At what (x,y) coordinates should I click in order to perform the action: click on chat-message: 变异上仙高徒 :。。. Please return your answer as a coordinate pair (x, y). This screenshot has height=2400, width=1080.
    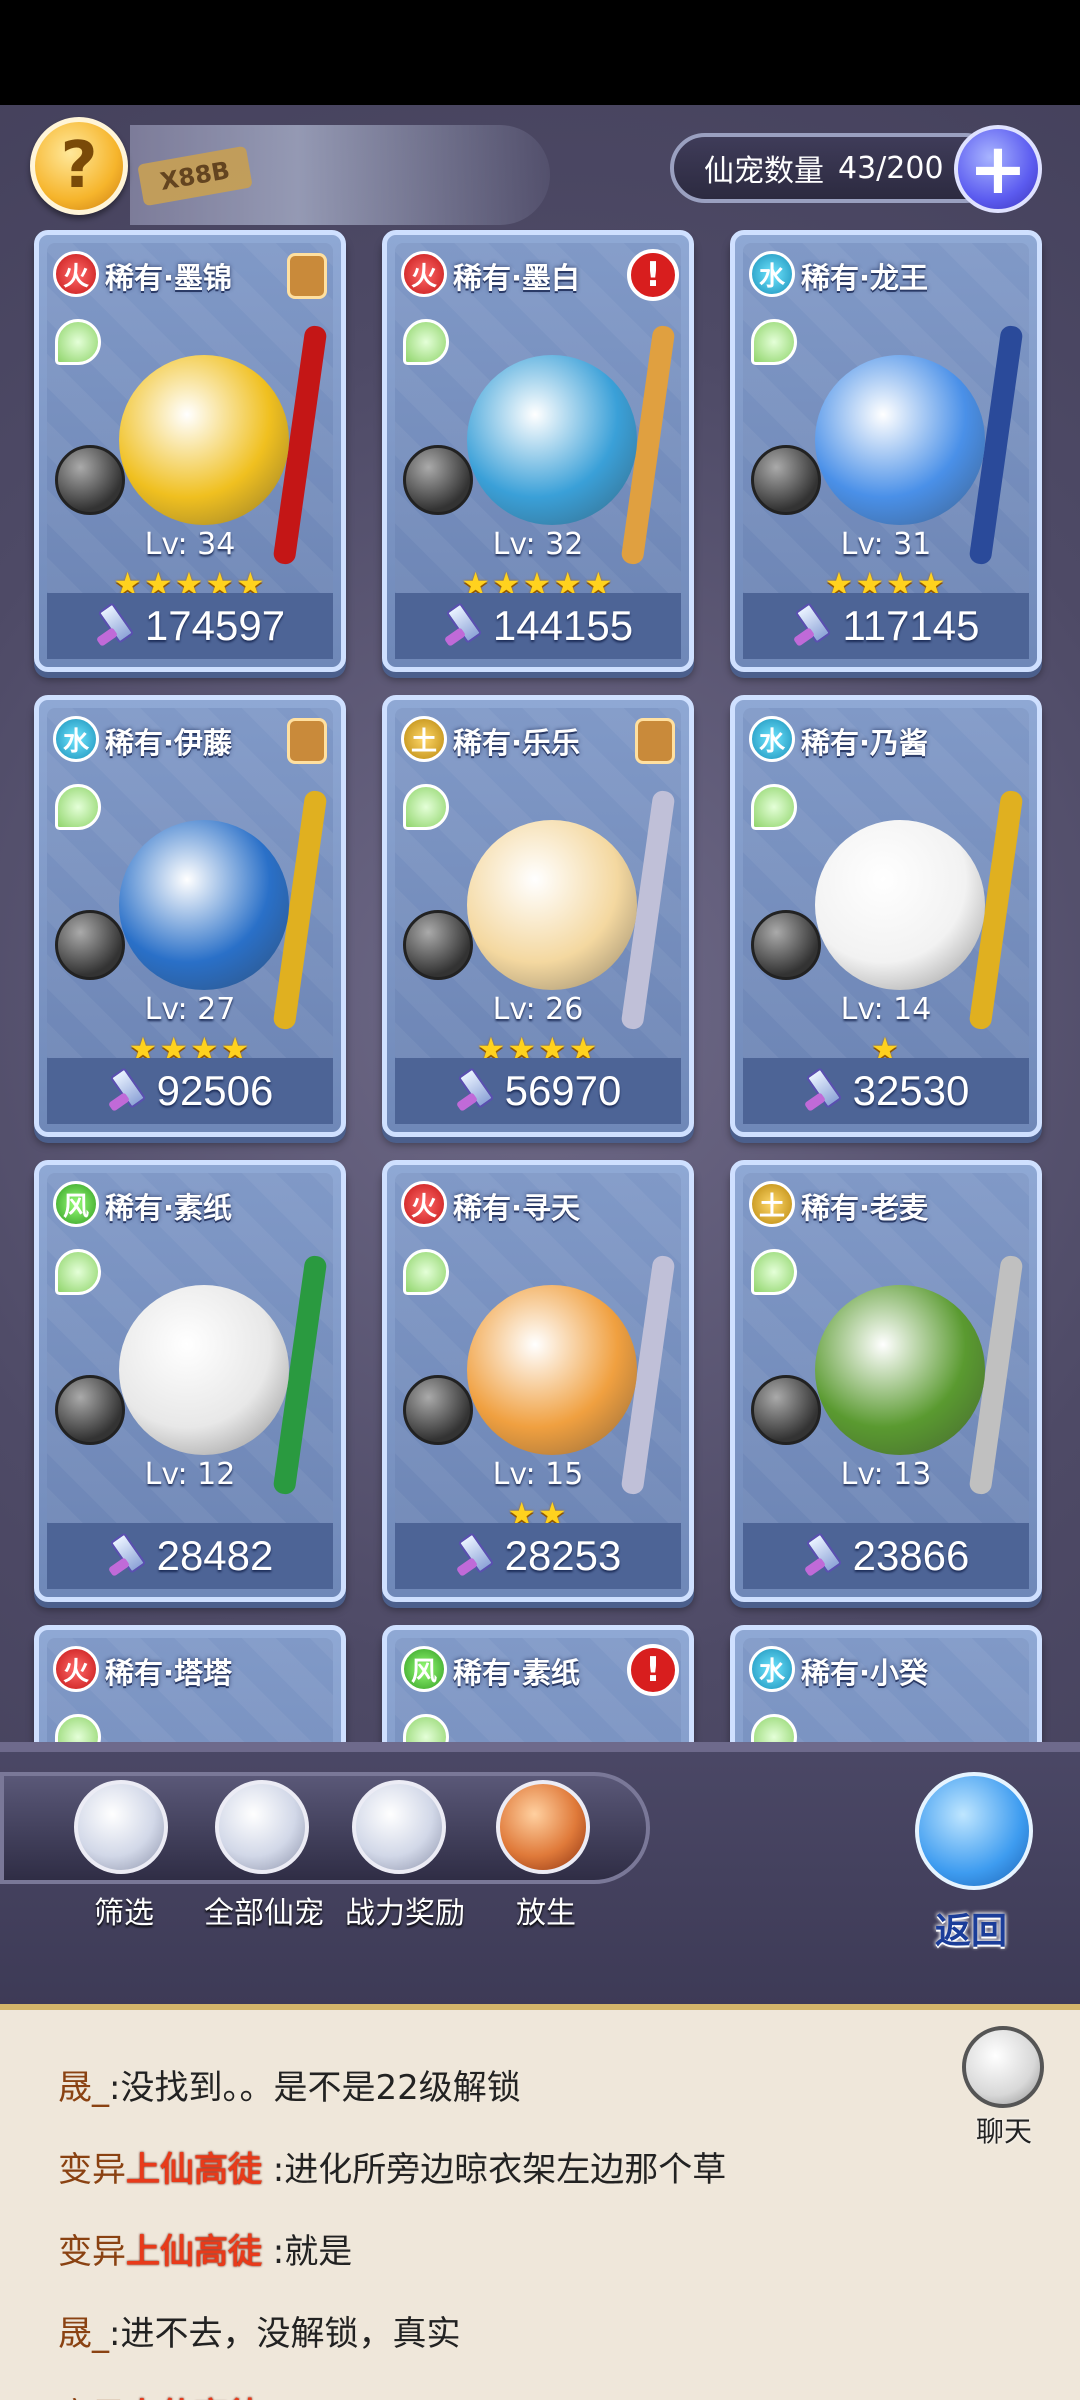
    Looking at the image, I should click on (196, 2394).